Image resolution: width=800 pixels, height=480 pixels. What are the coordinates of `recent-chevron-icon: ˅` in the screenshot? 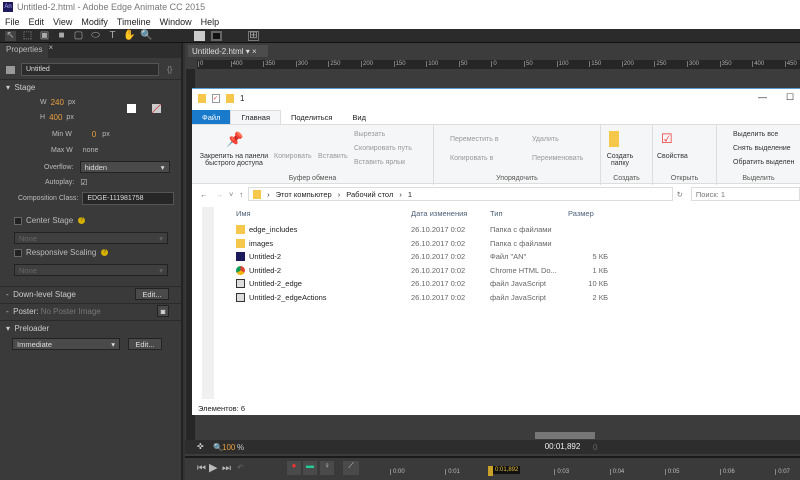 It's located at (231, 194).